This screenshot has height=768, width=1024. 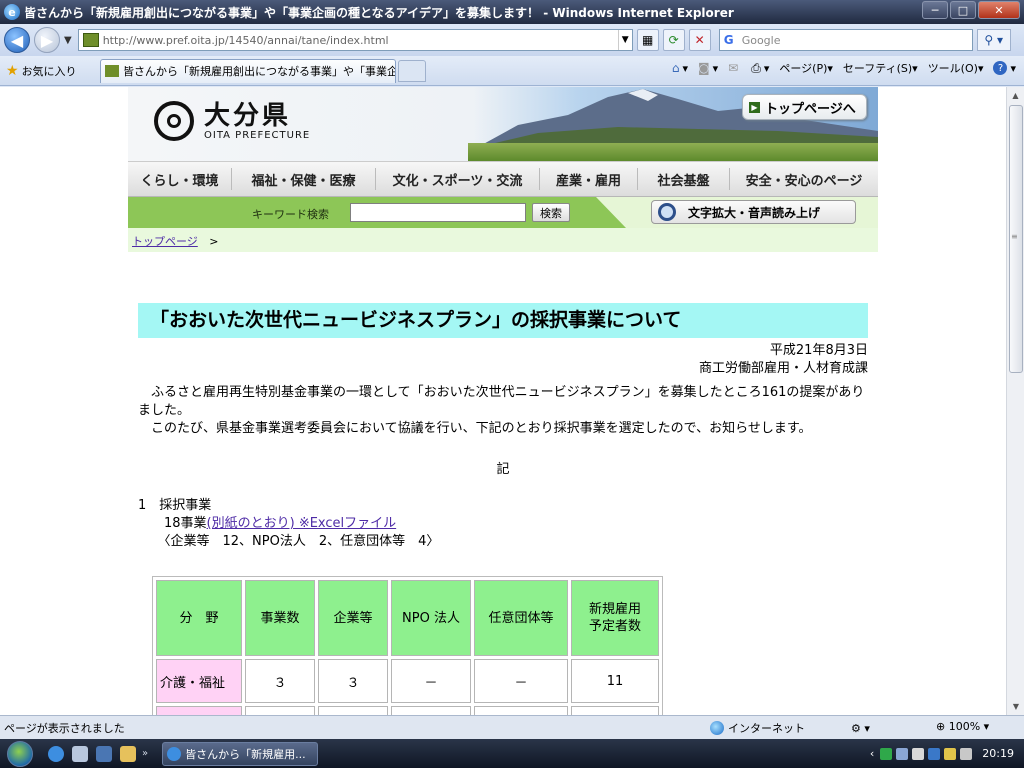 What do you see at coordinates (172, 523) in the screenshot?
I see `project-count: 18事業` at bounding box center [172, 523].